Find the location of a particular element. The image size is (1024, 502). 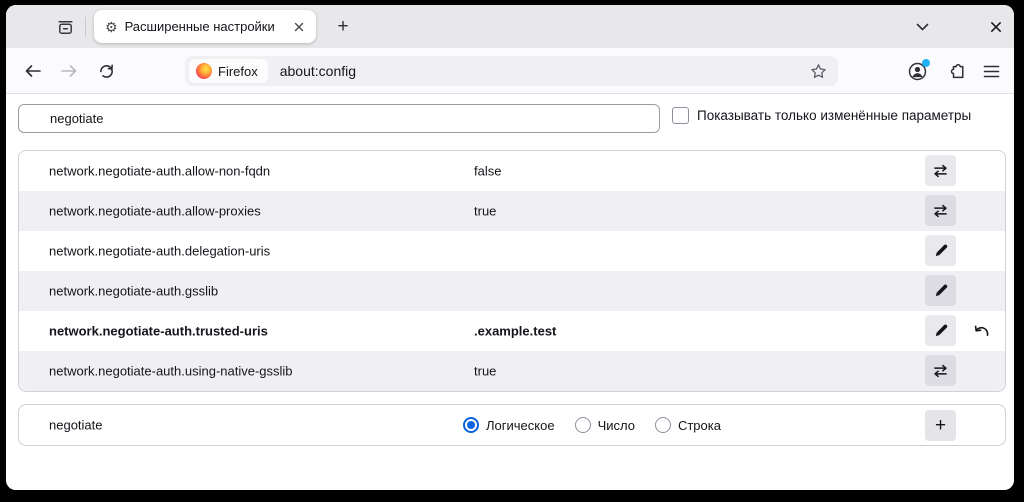

new-pref-name: negotiate is located at coordinates (76, 425).